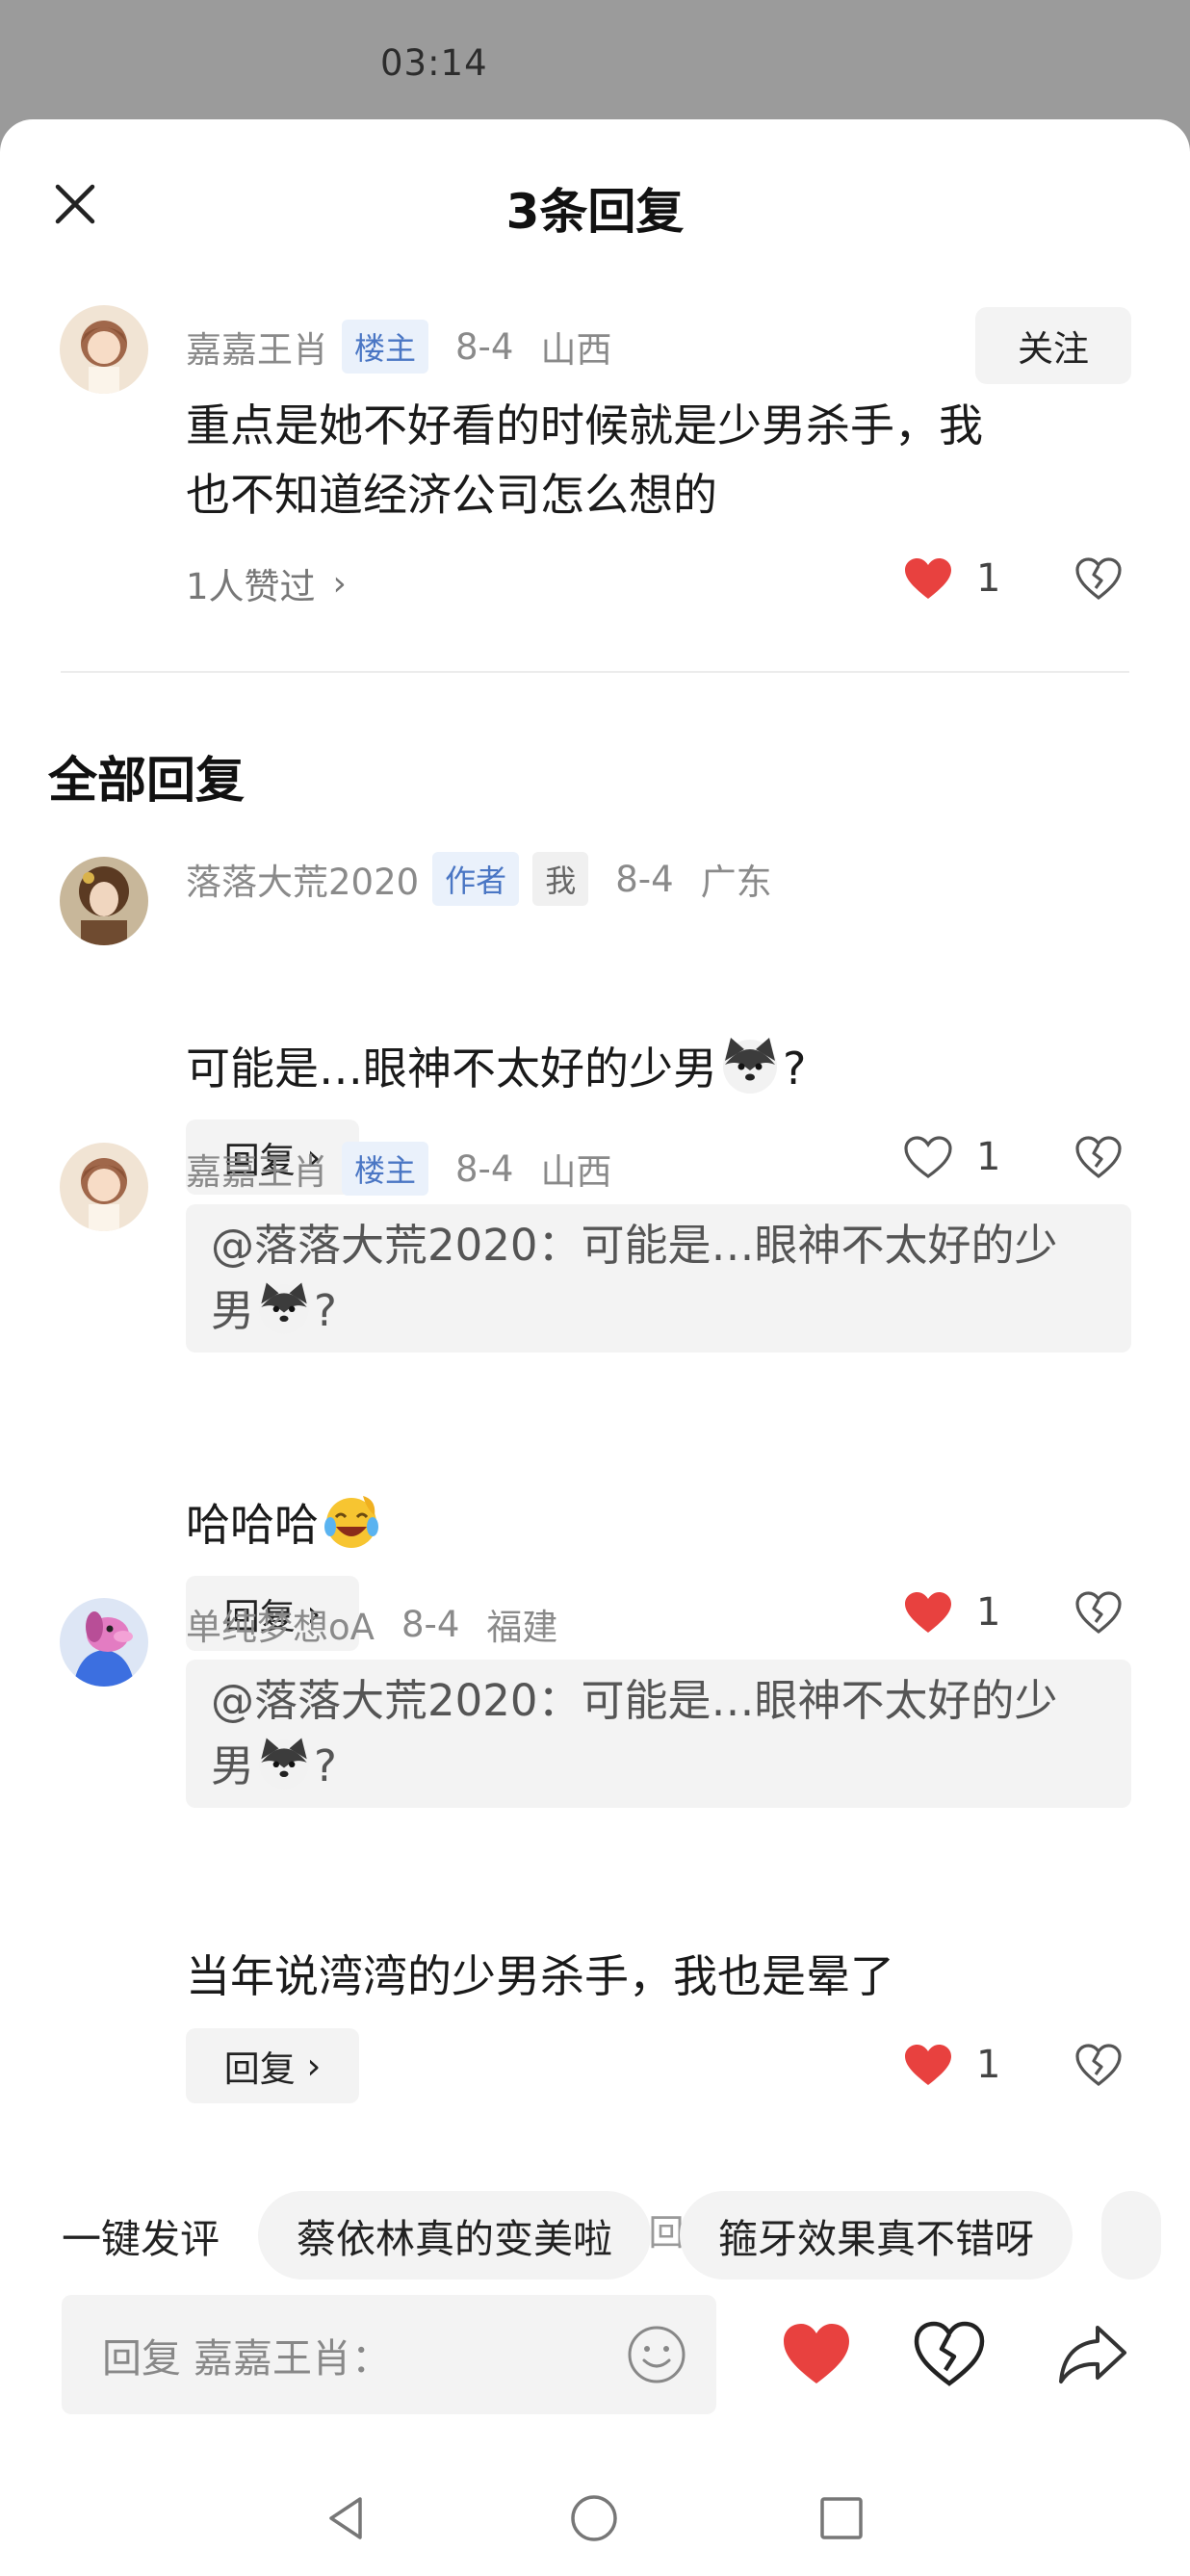 The height and width of the screenshot is (2576, 1190). Describe the element at coordinates (452, 495) in the screenshot. I see `comment-text-line: 也不知道经济公司怎么想的` at that location.